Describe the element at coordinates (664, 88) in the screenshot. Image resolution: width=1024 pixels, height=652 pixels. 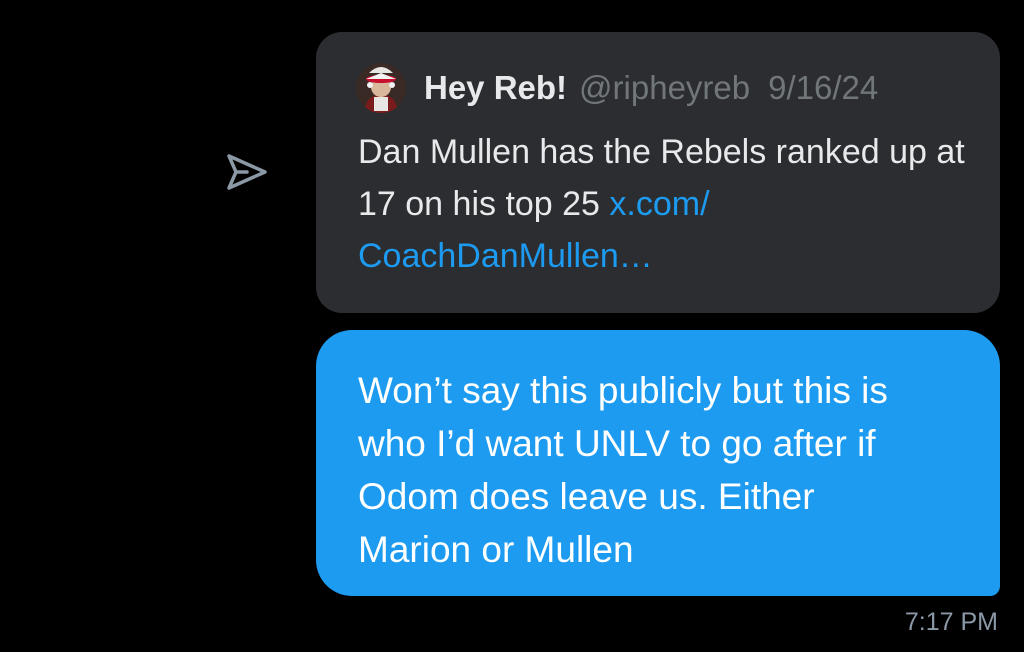
I see `author-handle: @ripheyreb` at that location.